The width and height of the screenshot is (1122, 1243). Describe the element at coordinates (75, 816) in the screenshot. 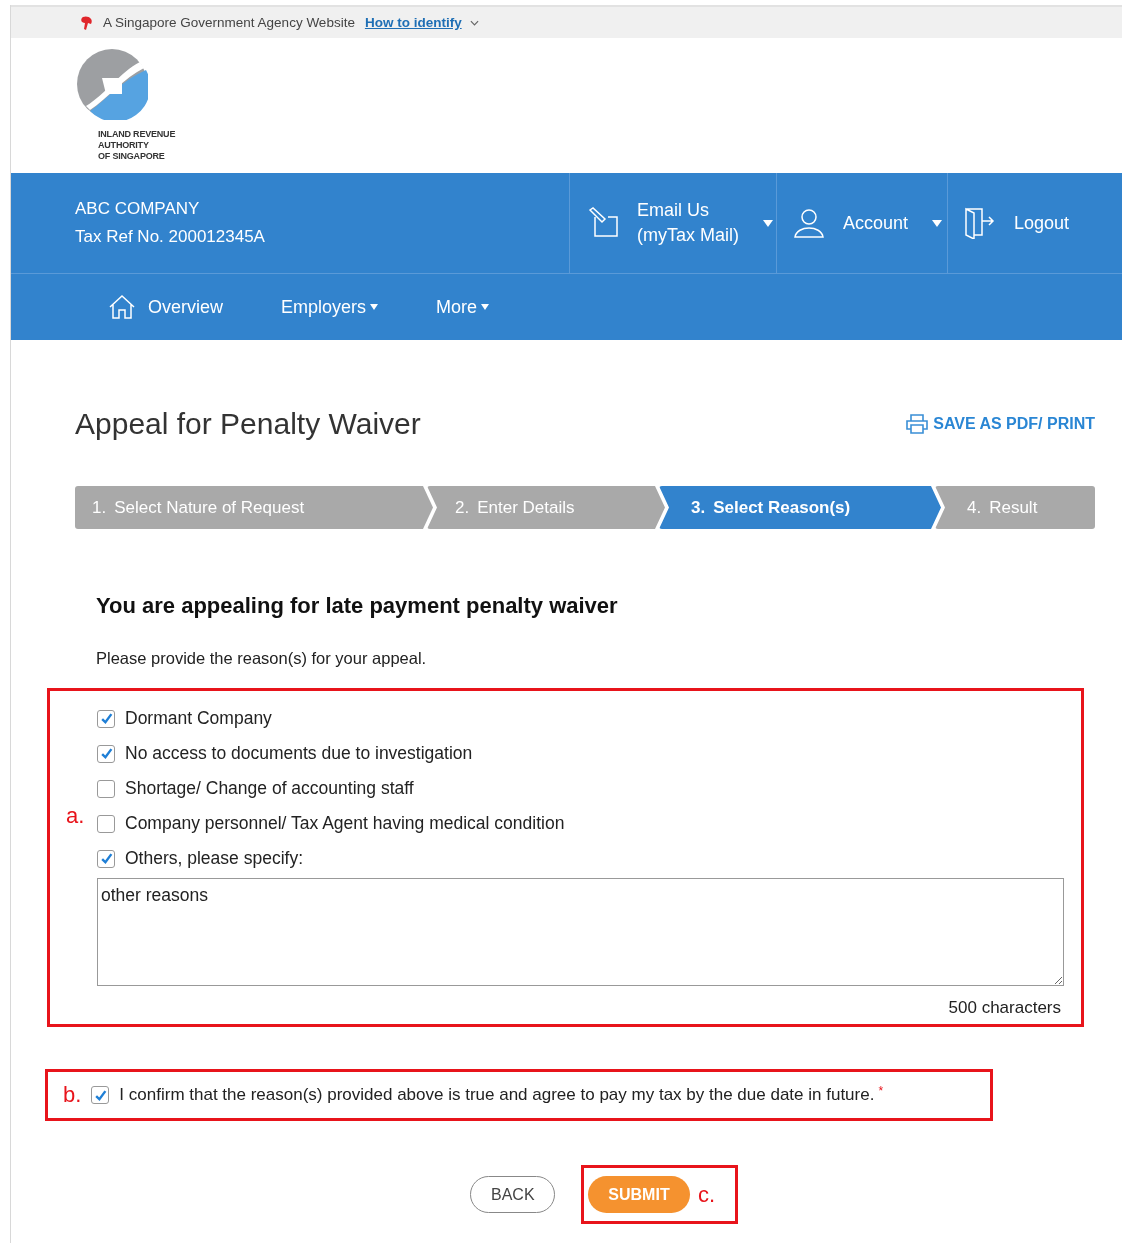

I see `annotation-label: a.` at that location.